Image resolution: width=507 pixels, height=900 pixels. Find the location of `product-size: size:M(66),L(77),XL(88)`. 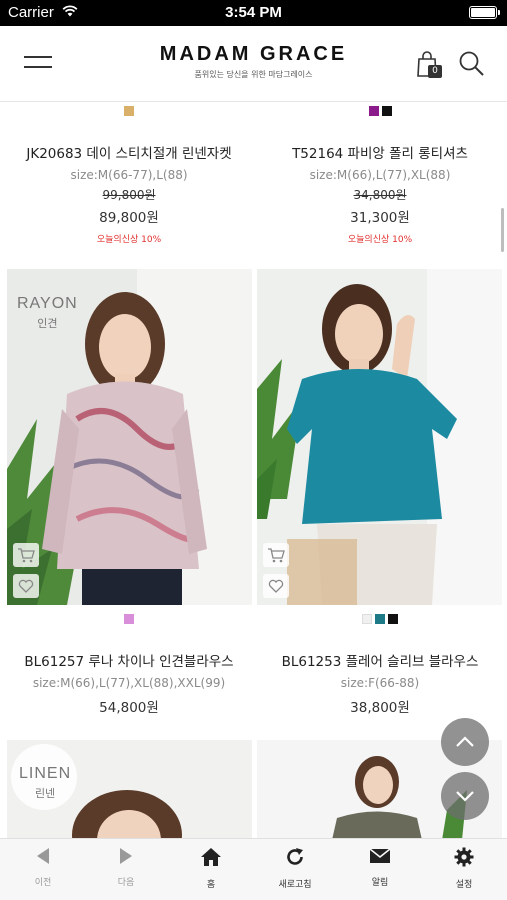

product-size: size:M(66),L(77),XL(88) is located at coordinates (380, 175).